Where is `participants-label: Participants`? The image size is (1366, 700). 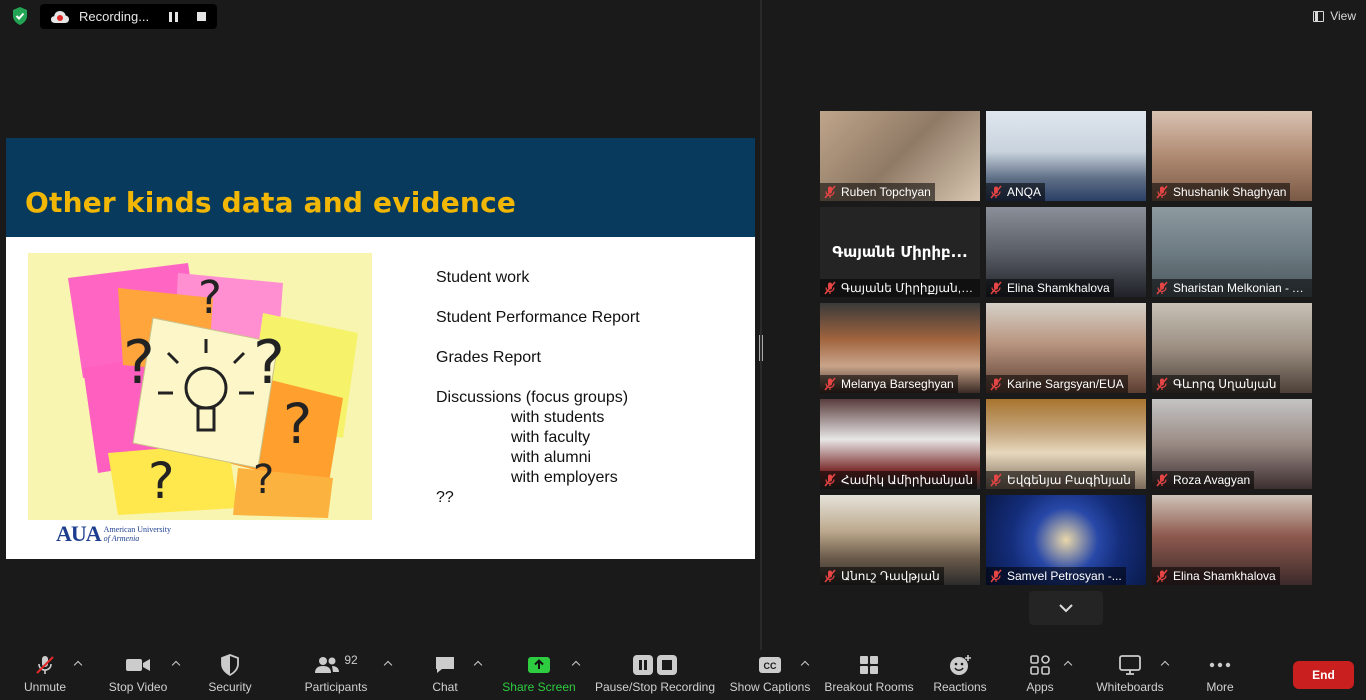 participants-label: Participants is located at coordinates (336, 687).